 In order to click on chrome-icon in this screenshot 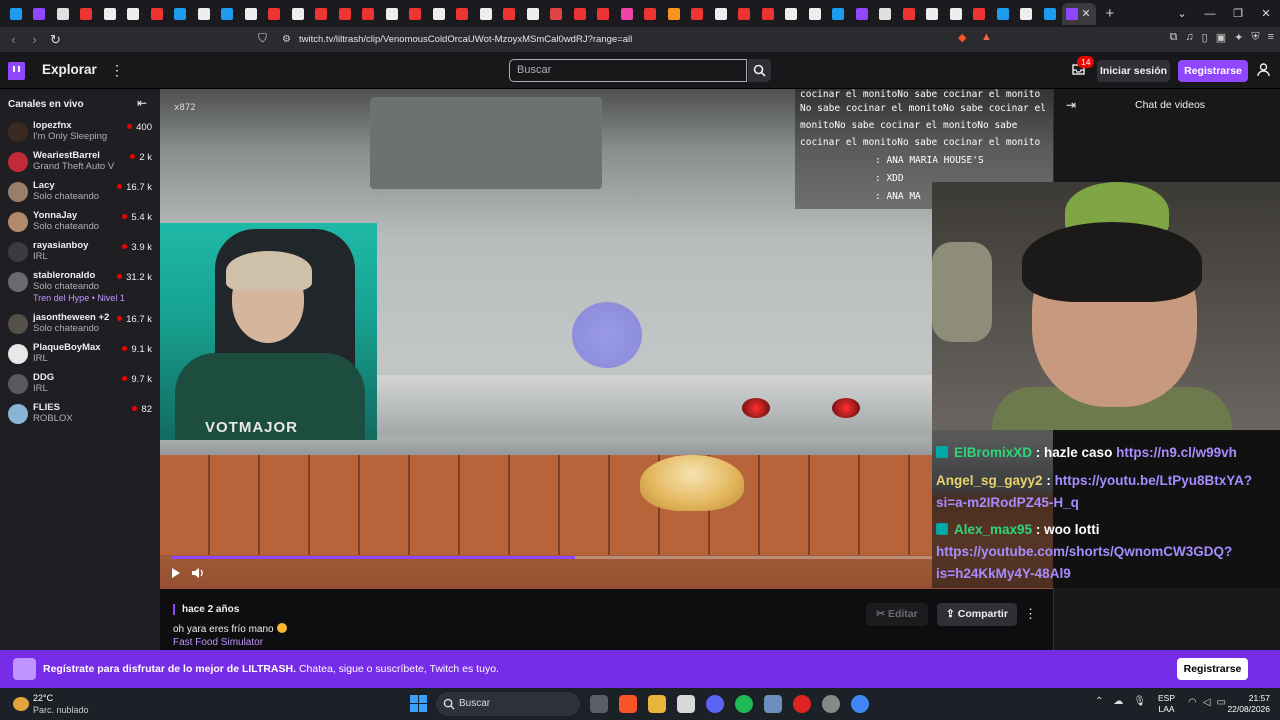, I will do `click(860, 704)`.